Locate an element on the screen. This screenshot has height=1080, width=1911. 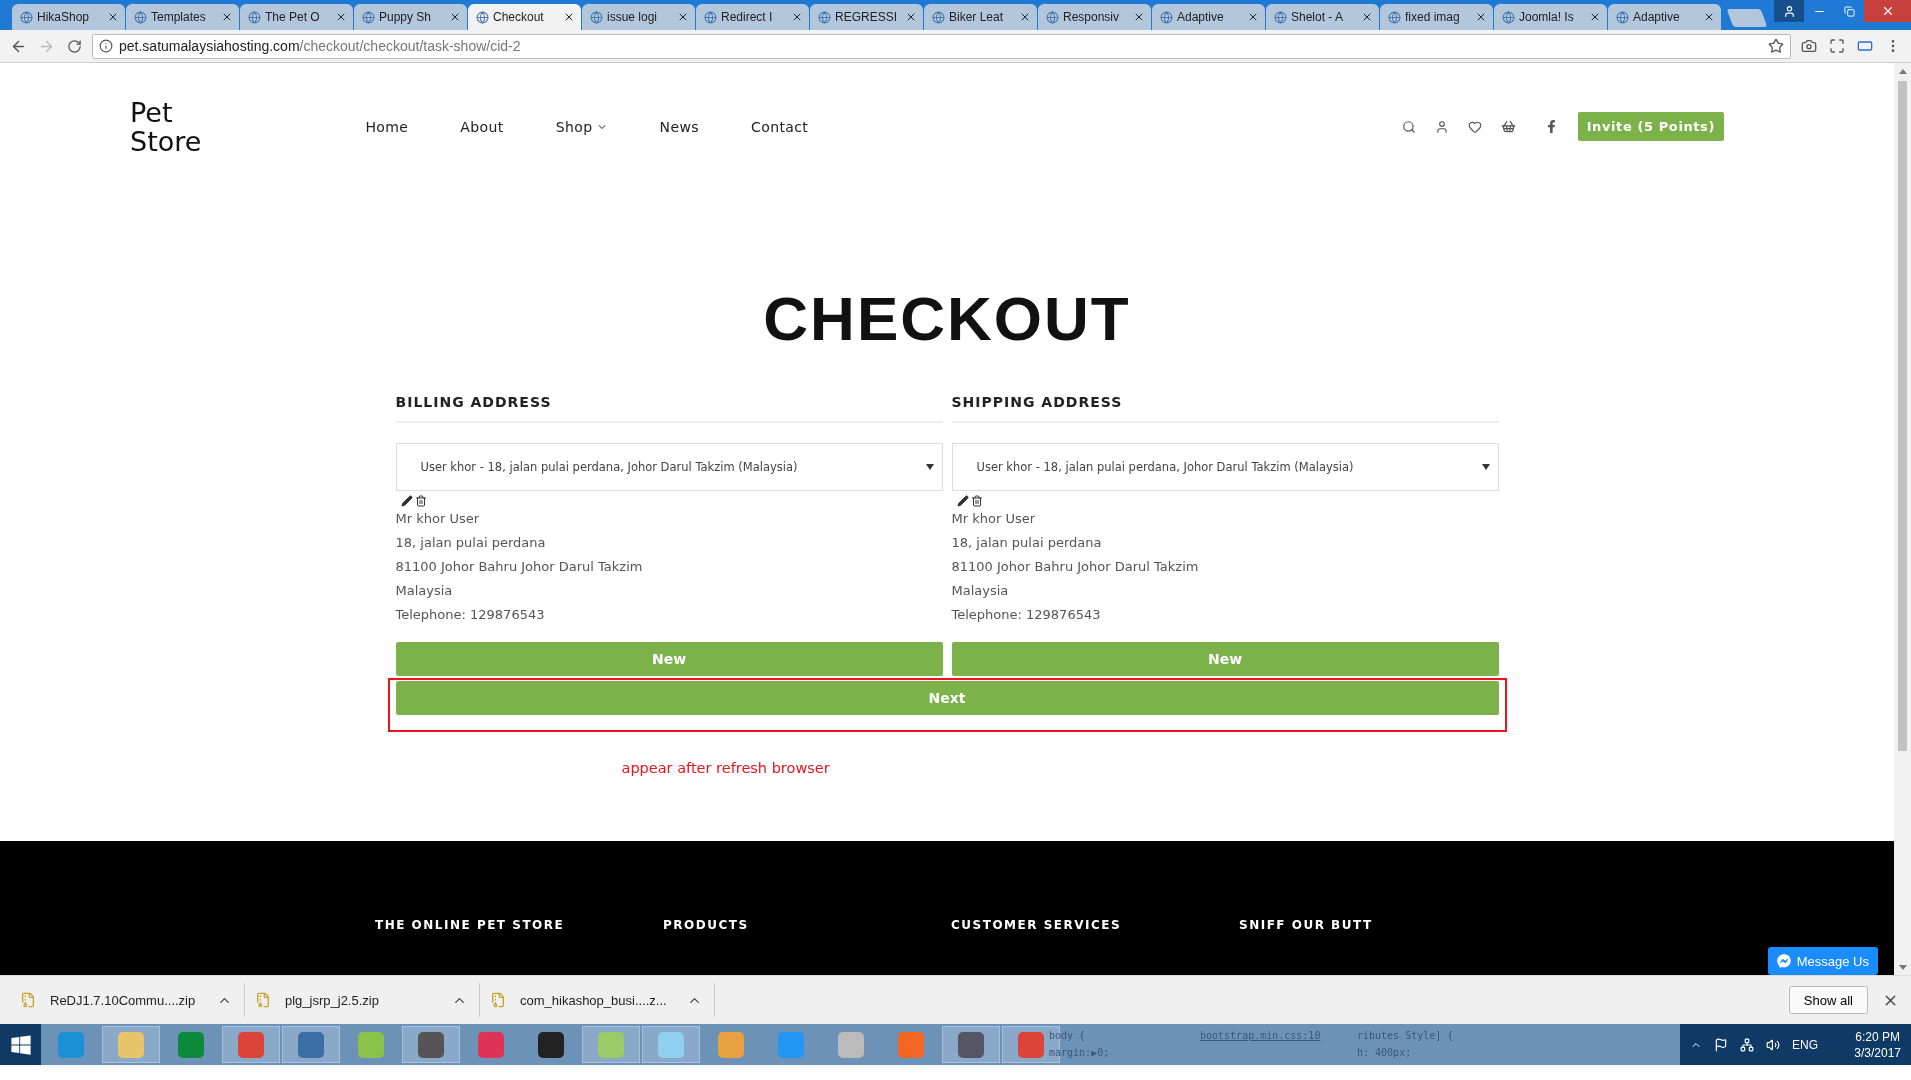
caret-icon is located at coordinates (929, 467).